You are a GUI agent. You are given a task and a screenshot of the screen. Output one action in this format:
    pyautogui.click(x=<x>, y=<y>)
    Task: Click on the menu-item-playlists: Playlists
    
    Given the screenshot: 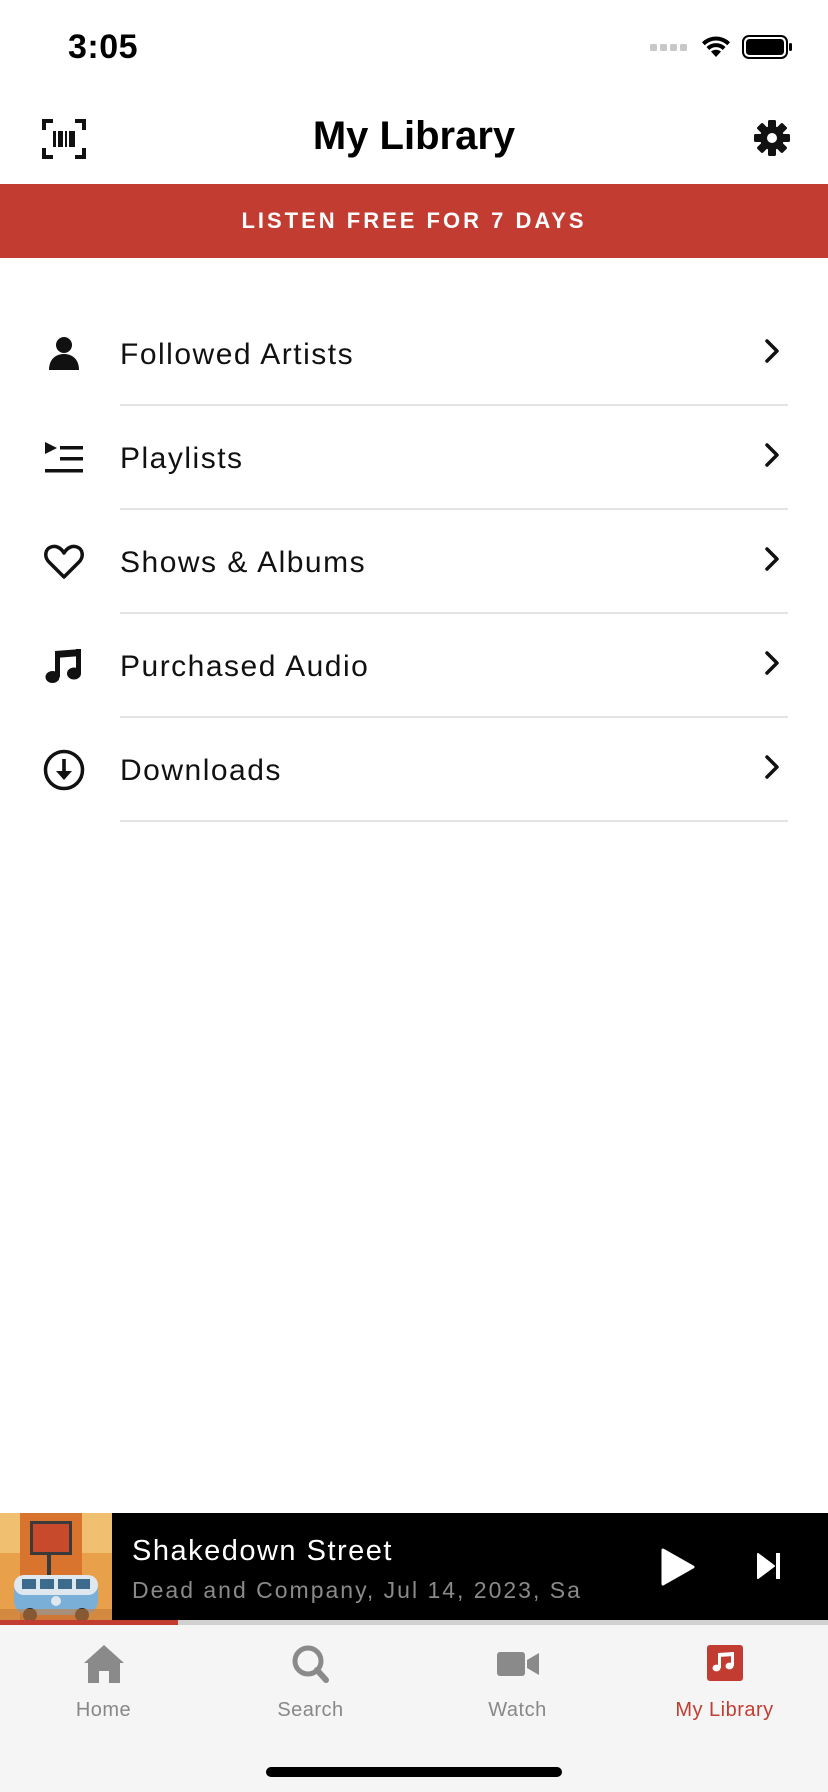 What is the action you would take?
    pyautogui.click(x=414, y=458)
    